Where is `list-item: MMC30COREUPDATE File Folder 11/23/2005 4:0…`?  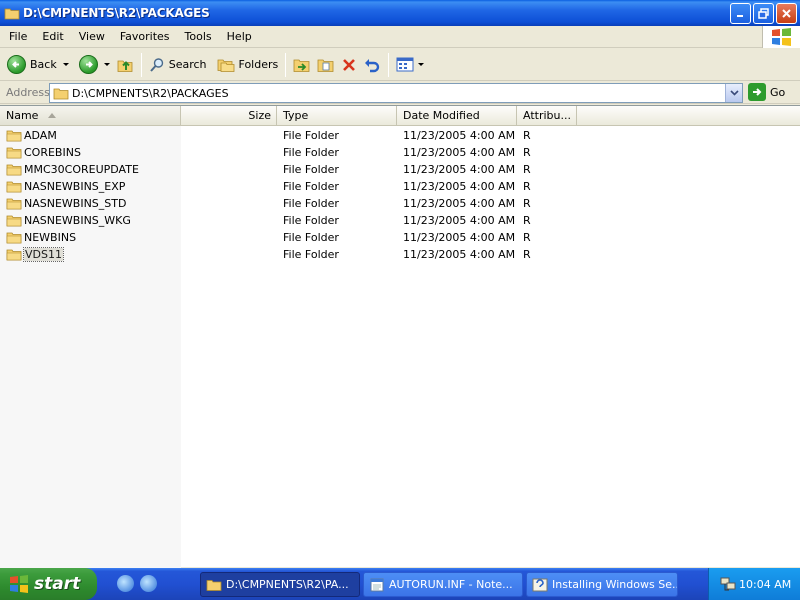
list-item: MMC30COREUPDATE File Folder 11/23/2005 4:0… is located at coordinates (400, 169).